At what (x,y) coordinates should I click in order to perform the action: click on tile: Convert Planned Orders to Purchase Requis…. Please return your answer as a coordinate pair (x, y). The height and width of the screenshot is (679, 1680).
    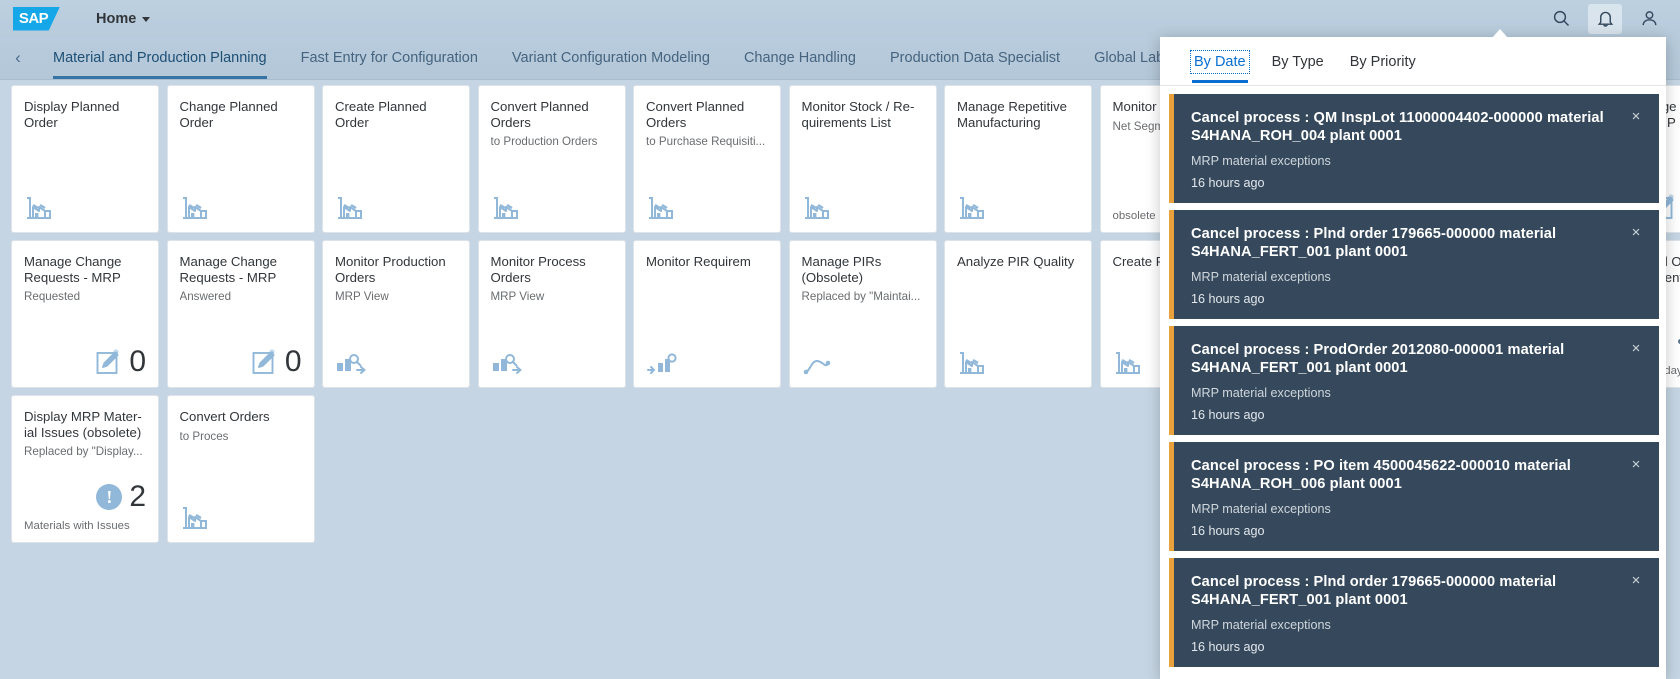
    Looking at the image, I should click on (707, 159).